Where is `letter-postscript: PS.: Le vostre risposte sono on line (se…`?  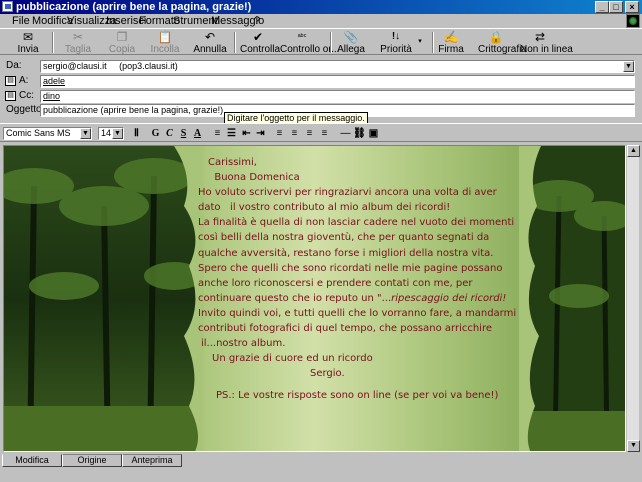 letter-postscript: PS.: Le vostre risposte sono on line (se… is located at coordinates (357, 396).